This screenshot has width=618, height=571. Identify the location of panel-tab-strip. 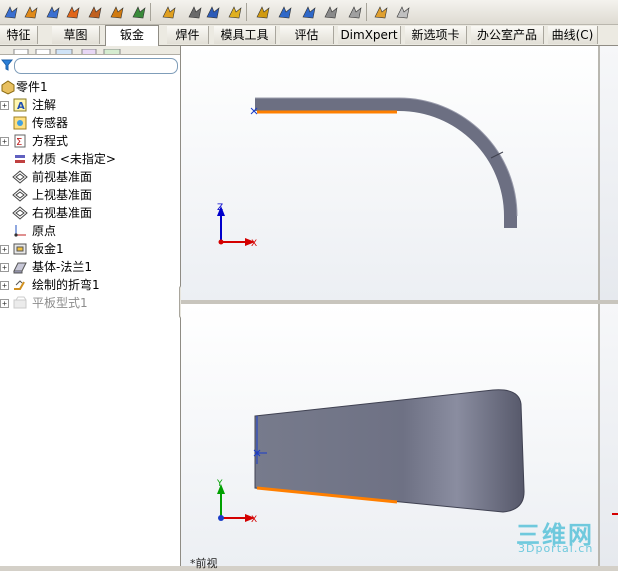
(90, 50).